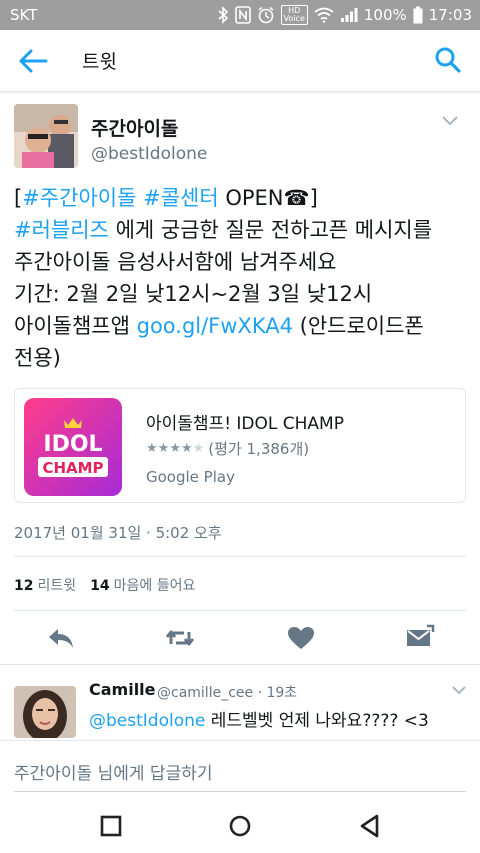 This screenshot has height=853, width=480. I want to click on hd-voice-icon: HD Voice, so click(294, 15).